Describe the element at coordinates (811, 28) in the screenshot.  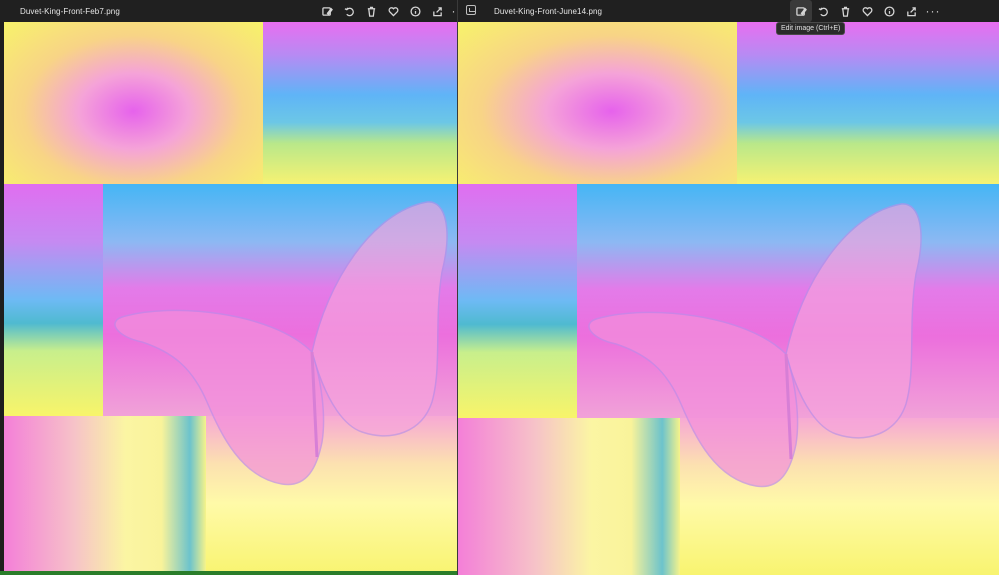
I see `edit-image-tooltip: Edit image (Ctrl+E)` at that location.